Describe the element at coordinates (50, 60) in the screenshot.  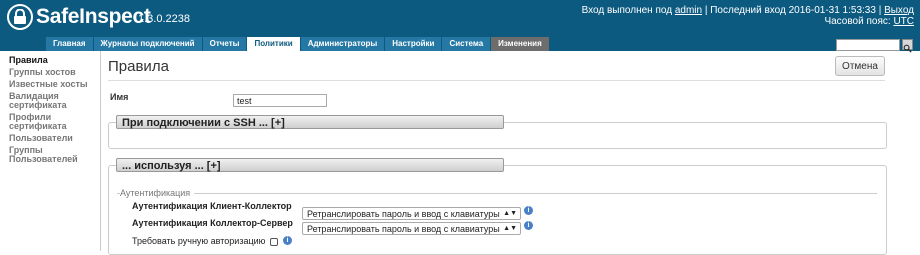
I see `sidebar-item-0: Правила` at that location.